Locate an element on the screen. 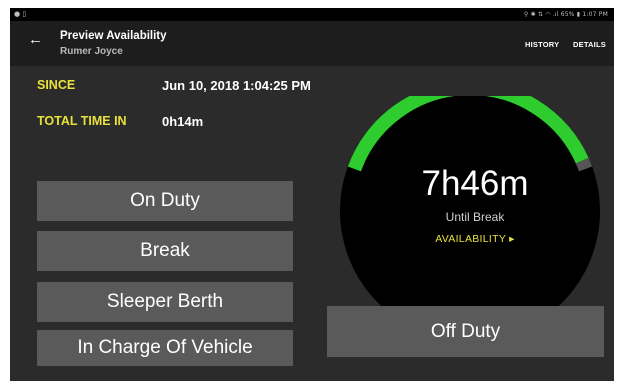 This screenshot has width=620, height=381. availability-link: AVAILABILITY ▸ is located at coordinates (475, 239).